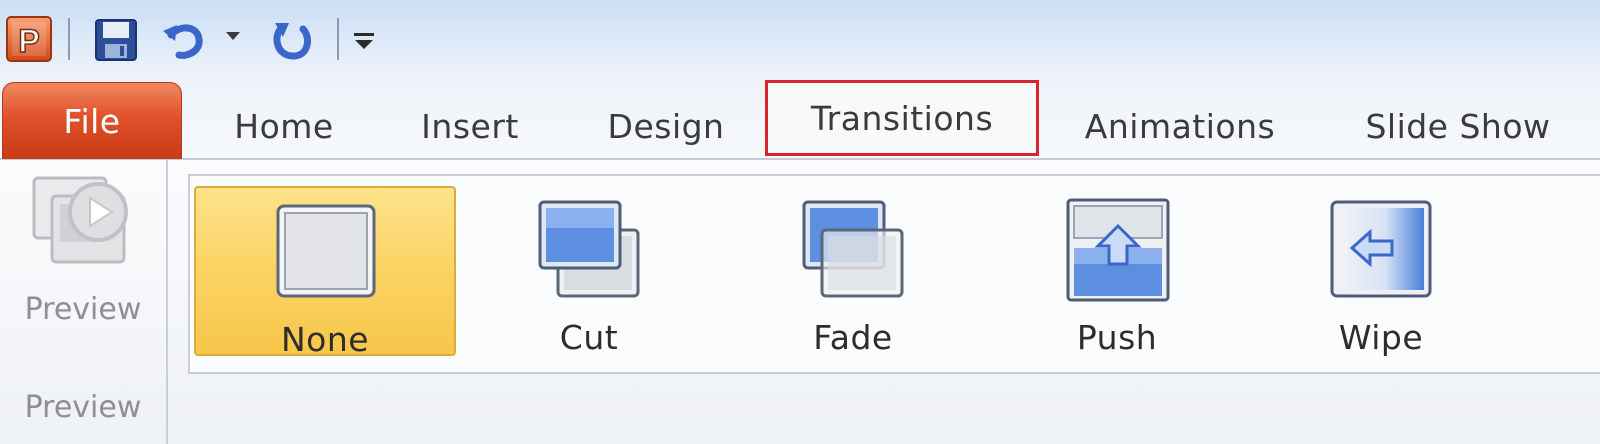  What do you see at coordinates (853, 250) in the screenshot?
I see `transition-fade-icon` at bounding box center [853, 250].